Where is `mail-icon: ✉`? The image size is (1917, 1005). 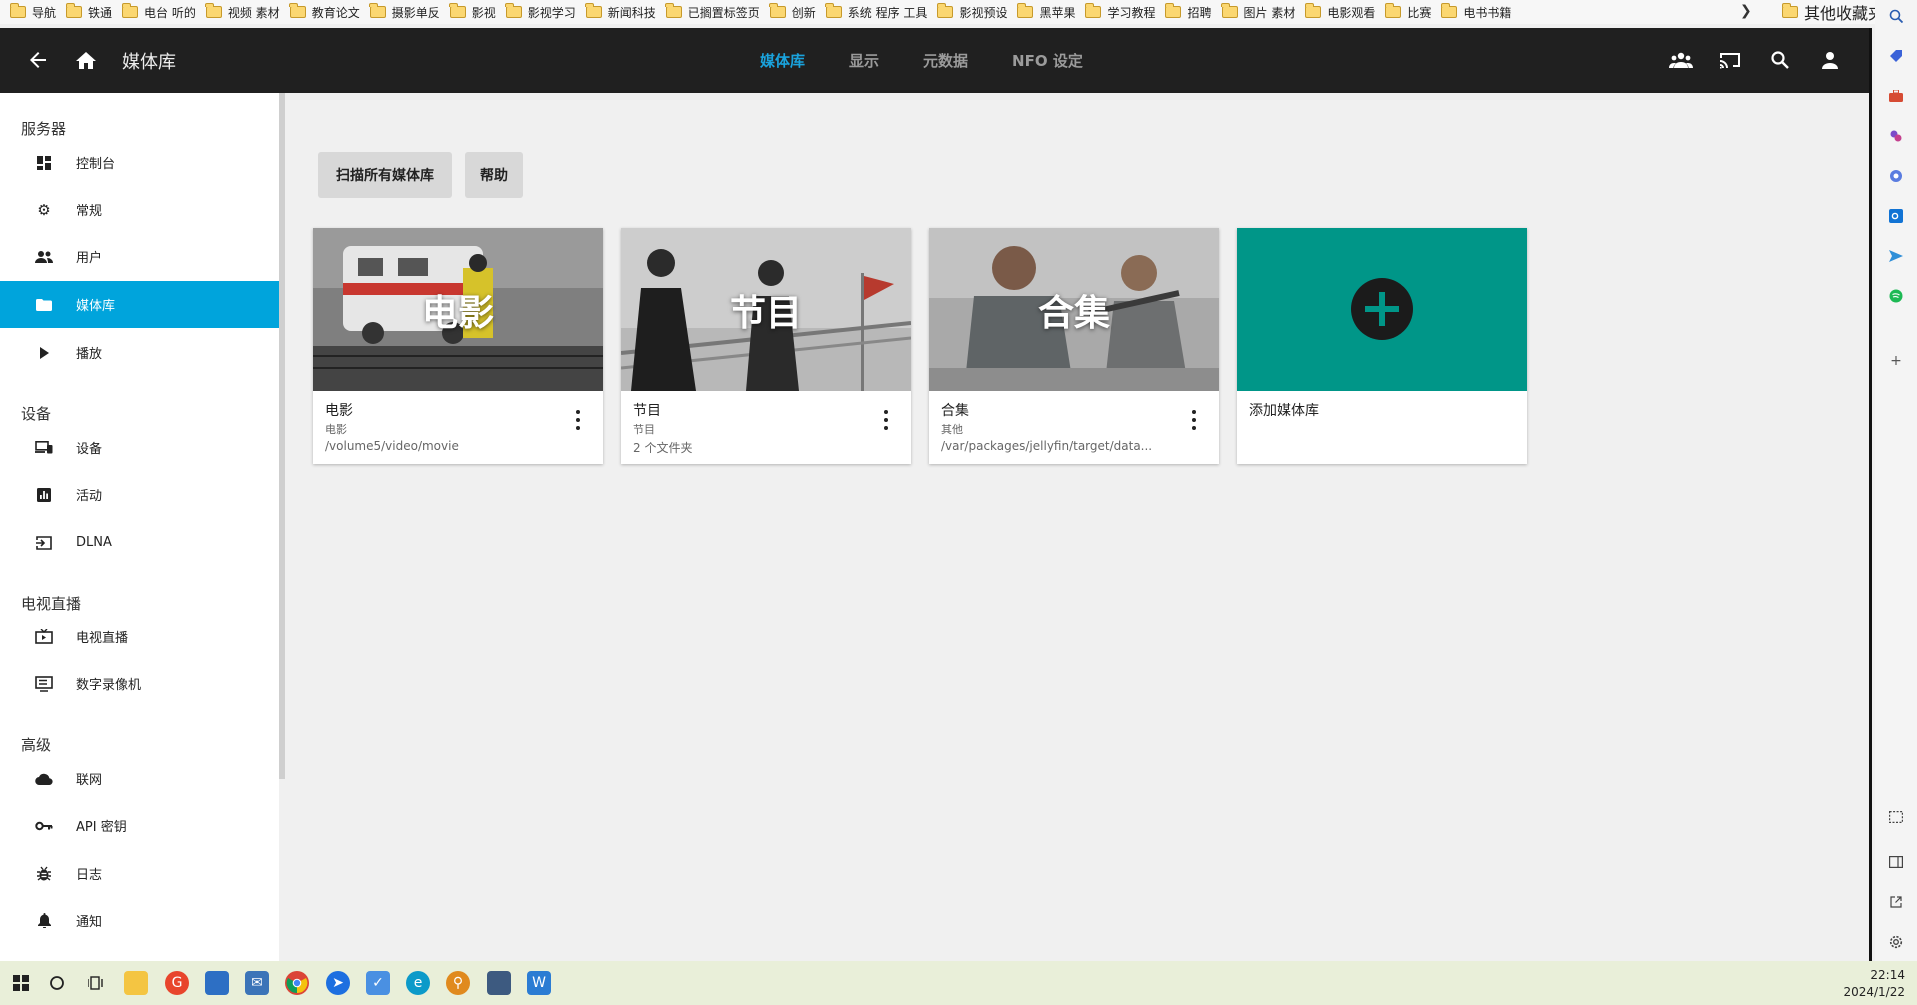 mail-icon: ✉ is located at coordinates (257, 983).